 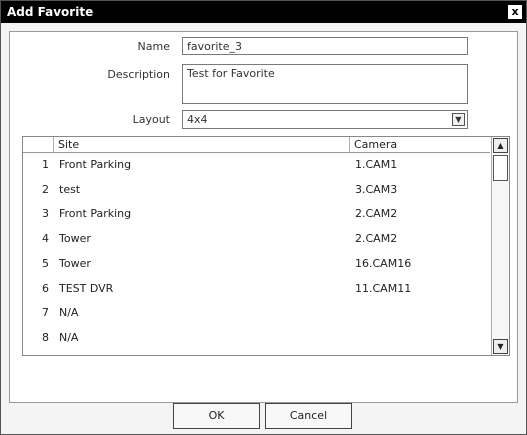 What do you see at coordinates (515, 12) in the screenshot?
I see `close-button: x` at bounding box center [515, 12].